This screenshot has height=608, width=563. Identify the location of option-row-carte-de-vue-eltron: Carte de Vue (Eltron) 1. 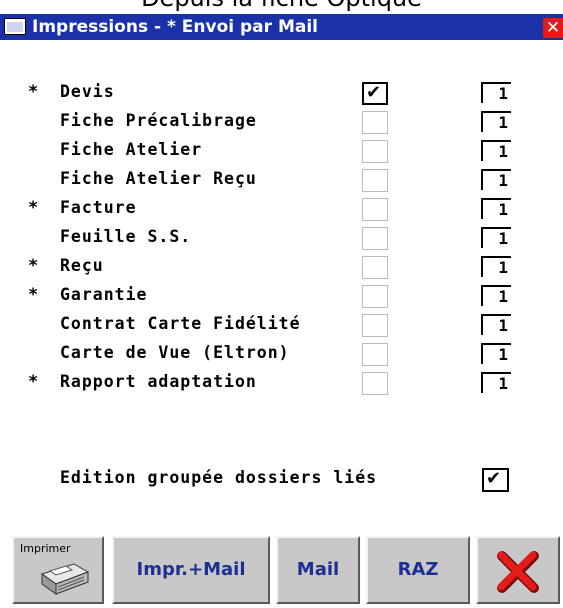
(281, 353).